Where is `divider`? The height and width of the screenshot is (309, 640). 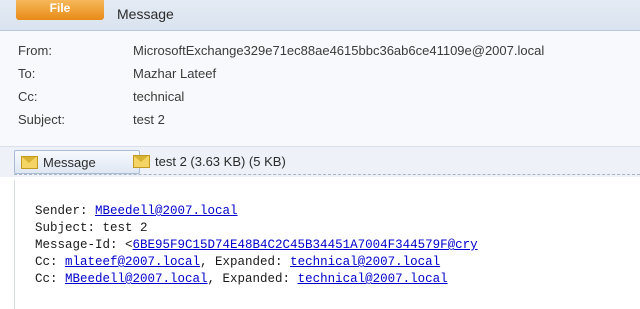
divider is located at coordinates (327, 174).